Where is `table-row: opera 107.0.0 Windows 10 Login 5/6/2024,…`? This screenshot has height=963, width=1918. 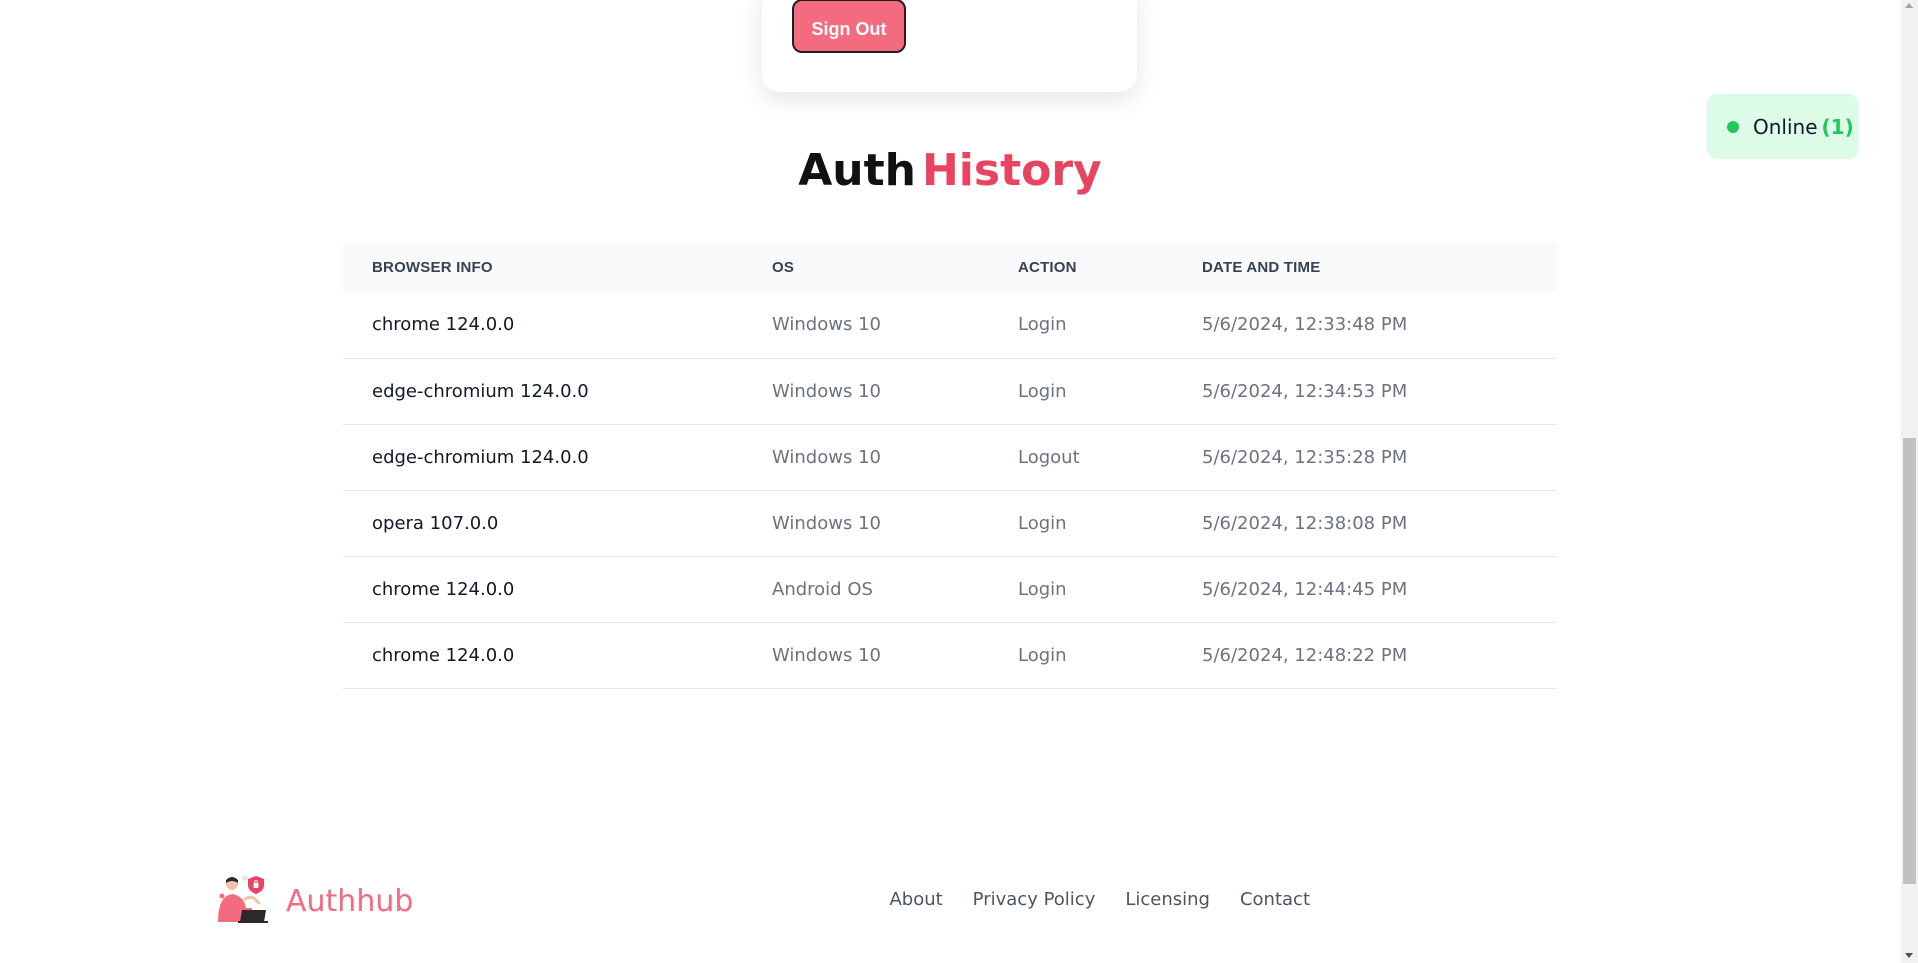 table-row: opera 107.0.0 Windows 10 Login 5/6/2024,… is located at coordinates (950, 523).